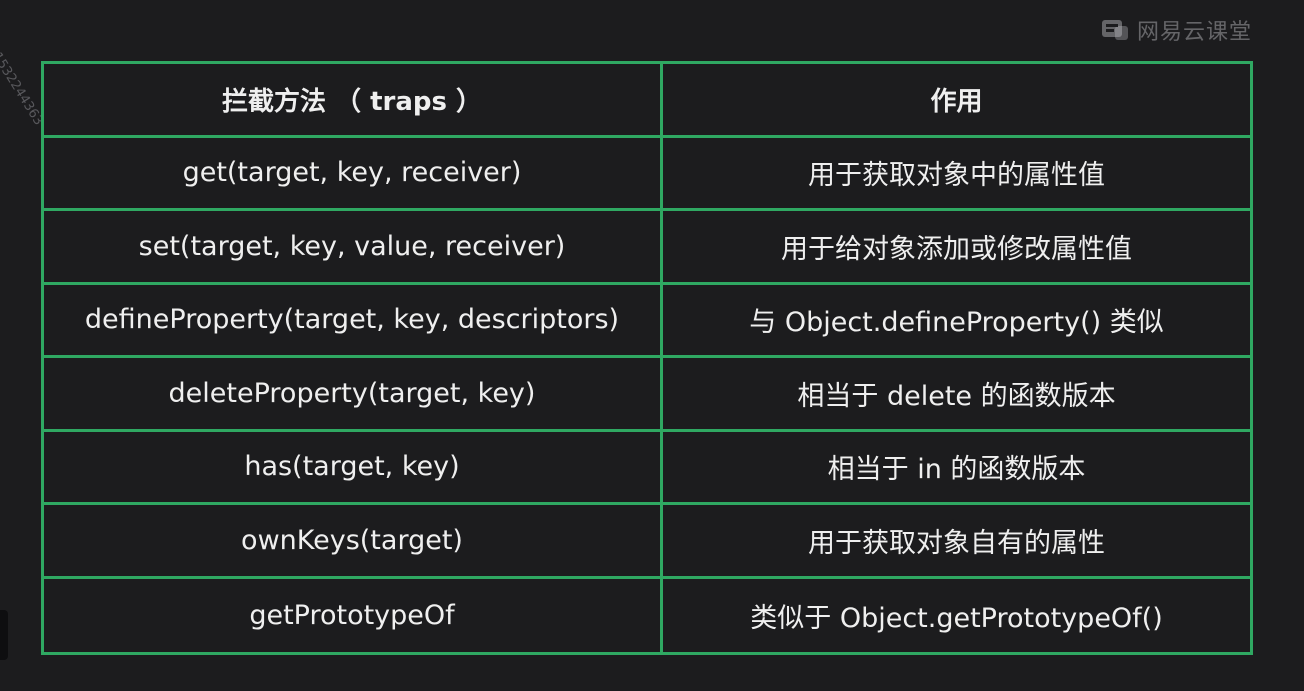 Image resolution: width=1304 pixels, height=691 pixels. I want to click on window-edge, so click(4, 635).